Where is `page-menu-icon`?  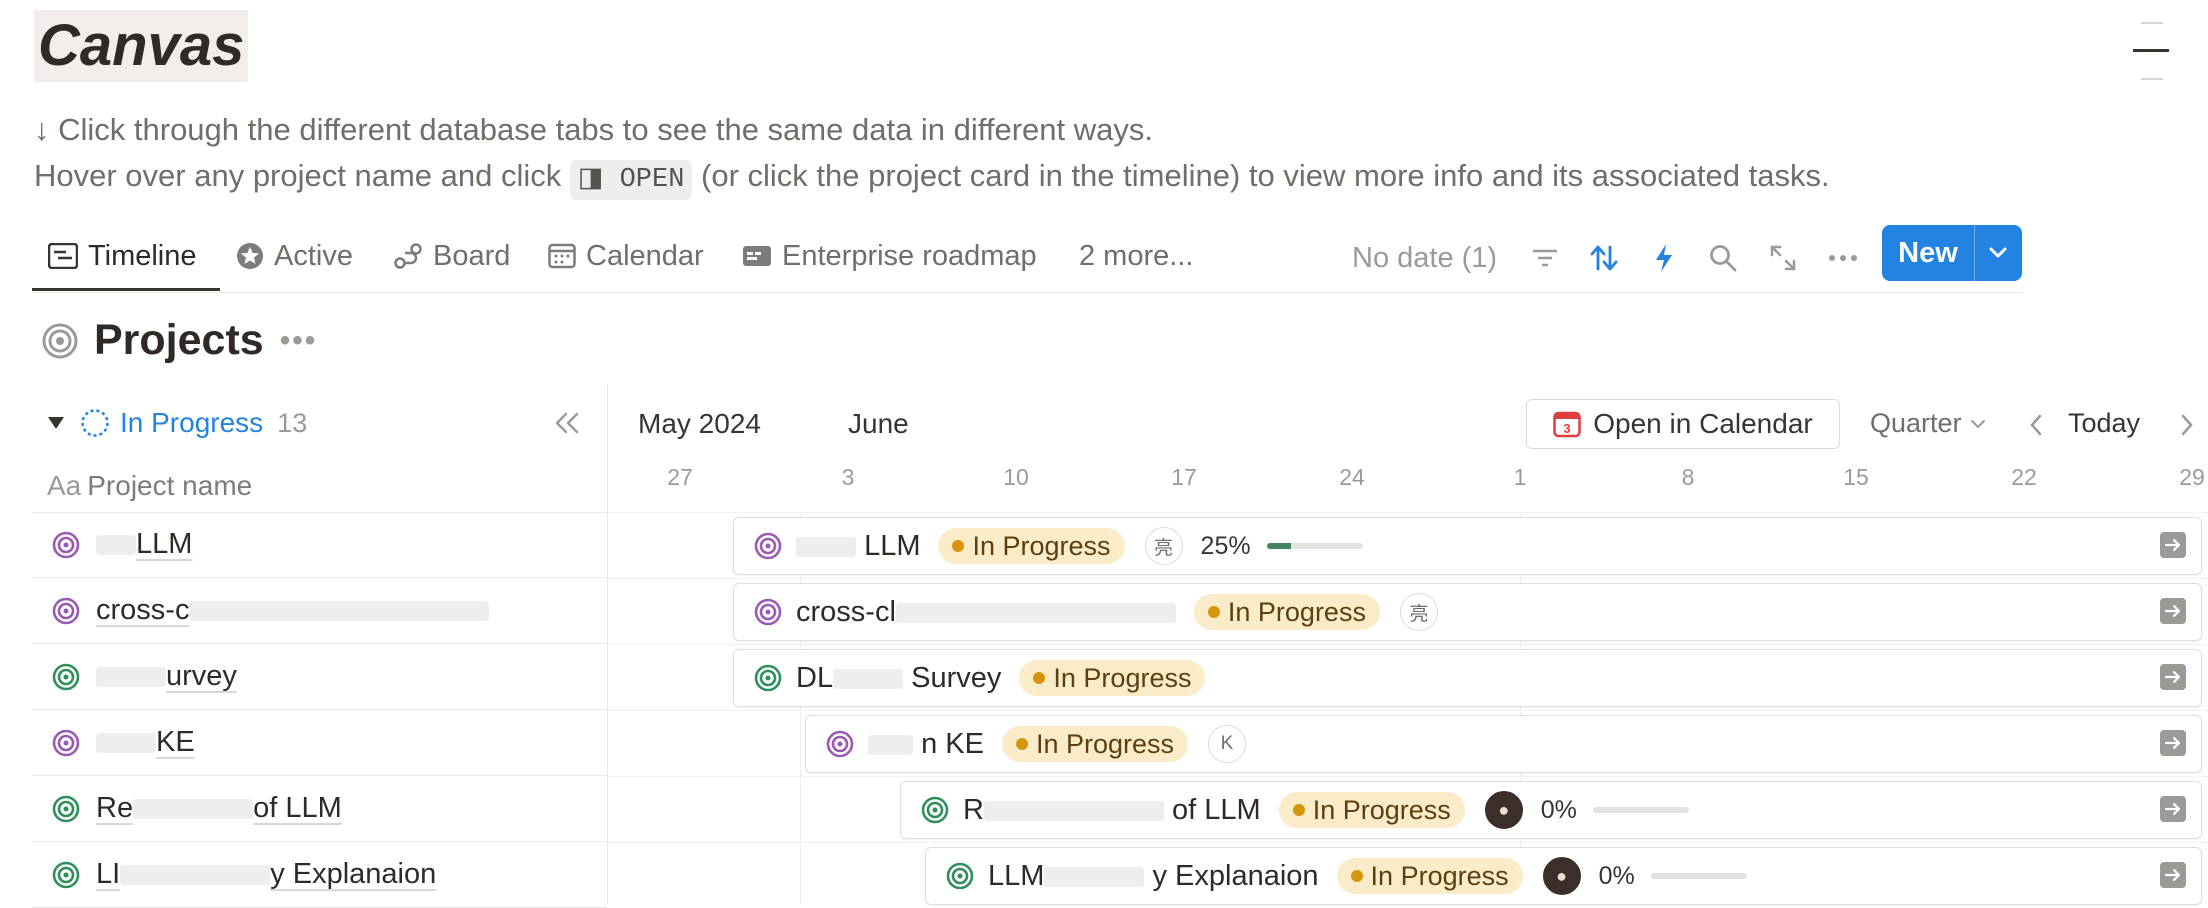 page-menu-icon is located at coordinates (2151, 52).